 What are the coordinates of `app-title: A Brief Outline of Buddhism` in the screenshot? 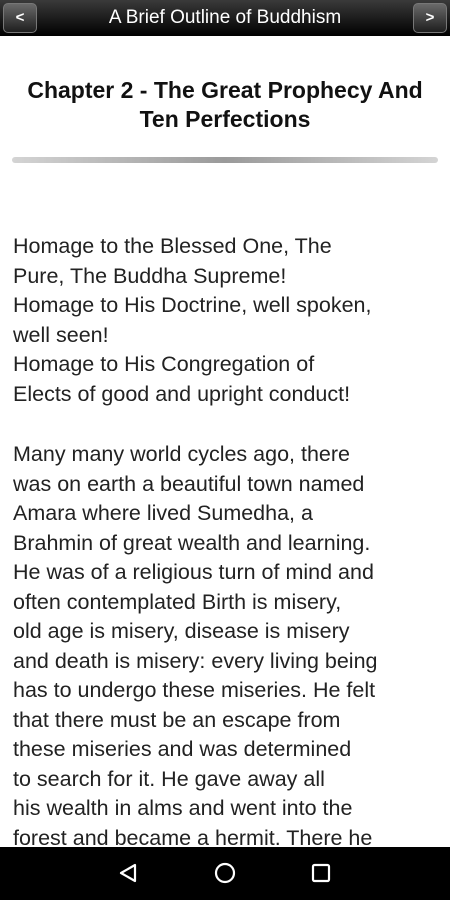 It's located at (225, 17).